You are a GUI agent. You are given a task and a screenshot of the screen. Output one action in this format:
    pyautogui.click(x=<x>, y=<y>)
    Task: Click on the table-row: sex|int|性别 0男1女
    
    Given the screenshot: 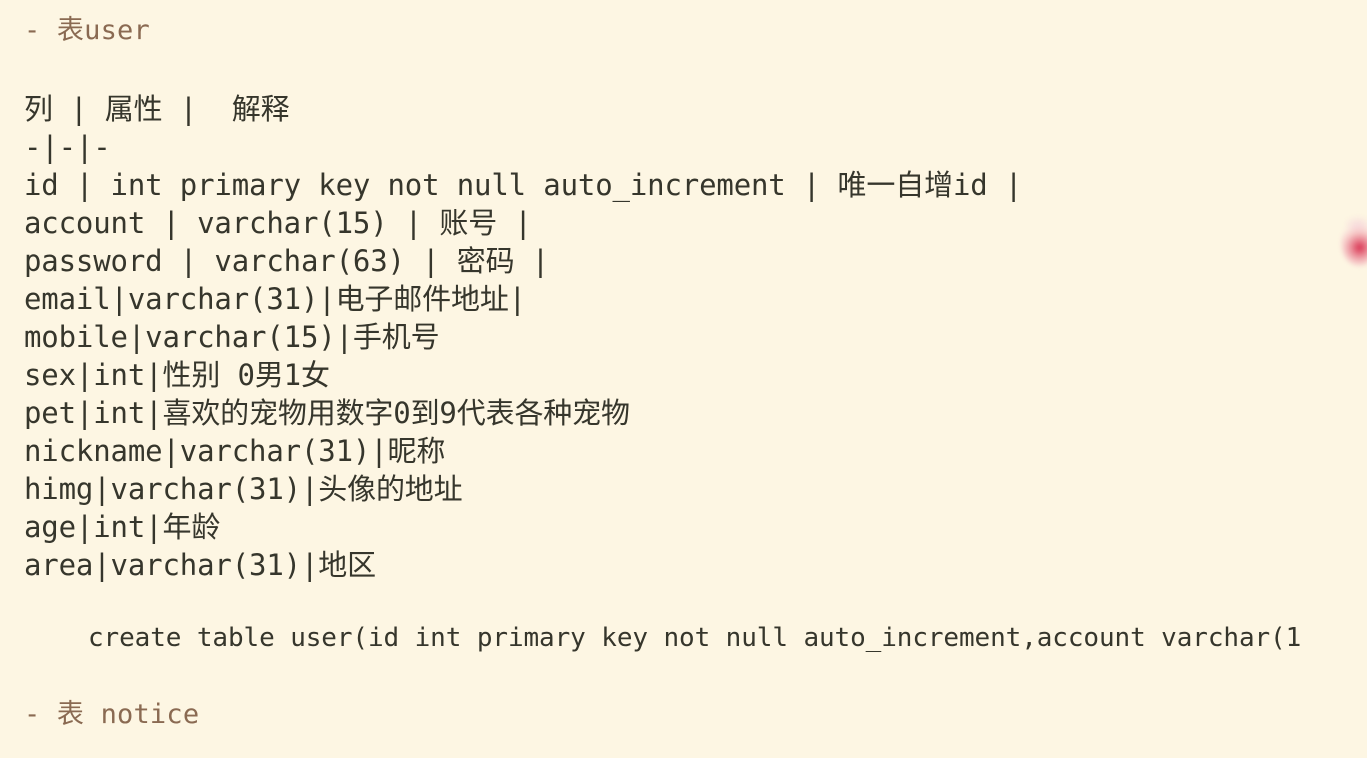 What is the action you would take?
    pyautogui.click(x=177, y=375)
    